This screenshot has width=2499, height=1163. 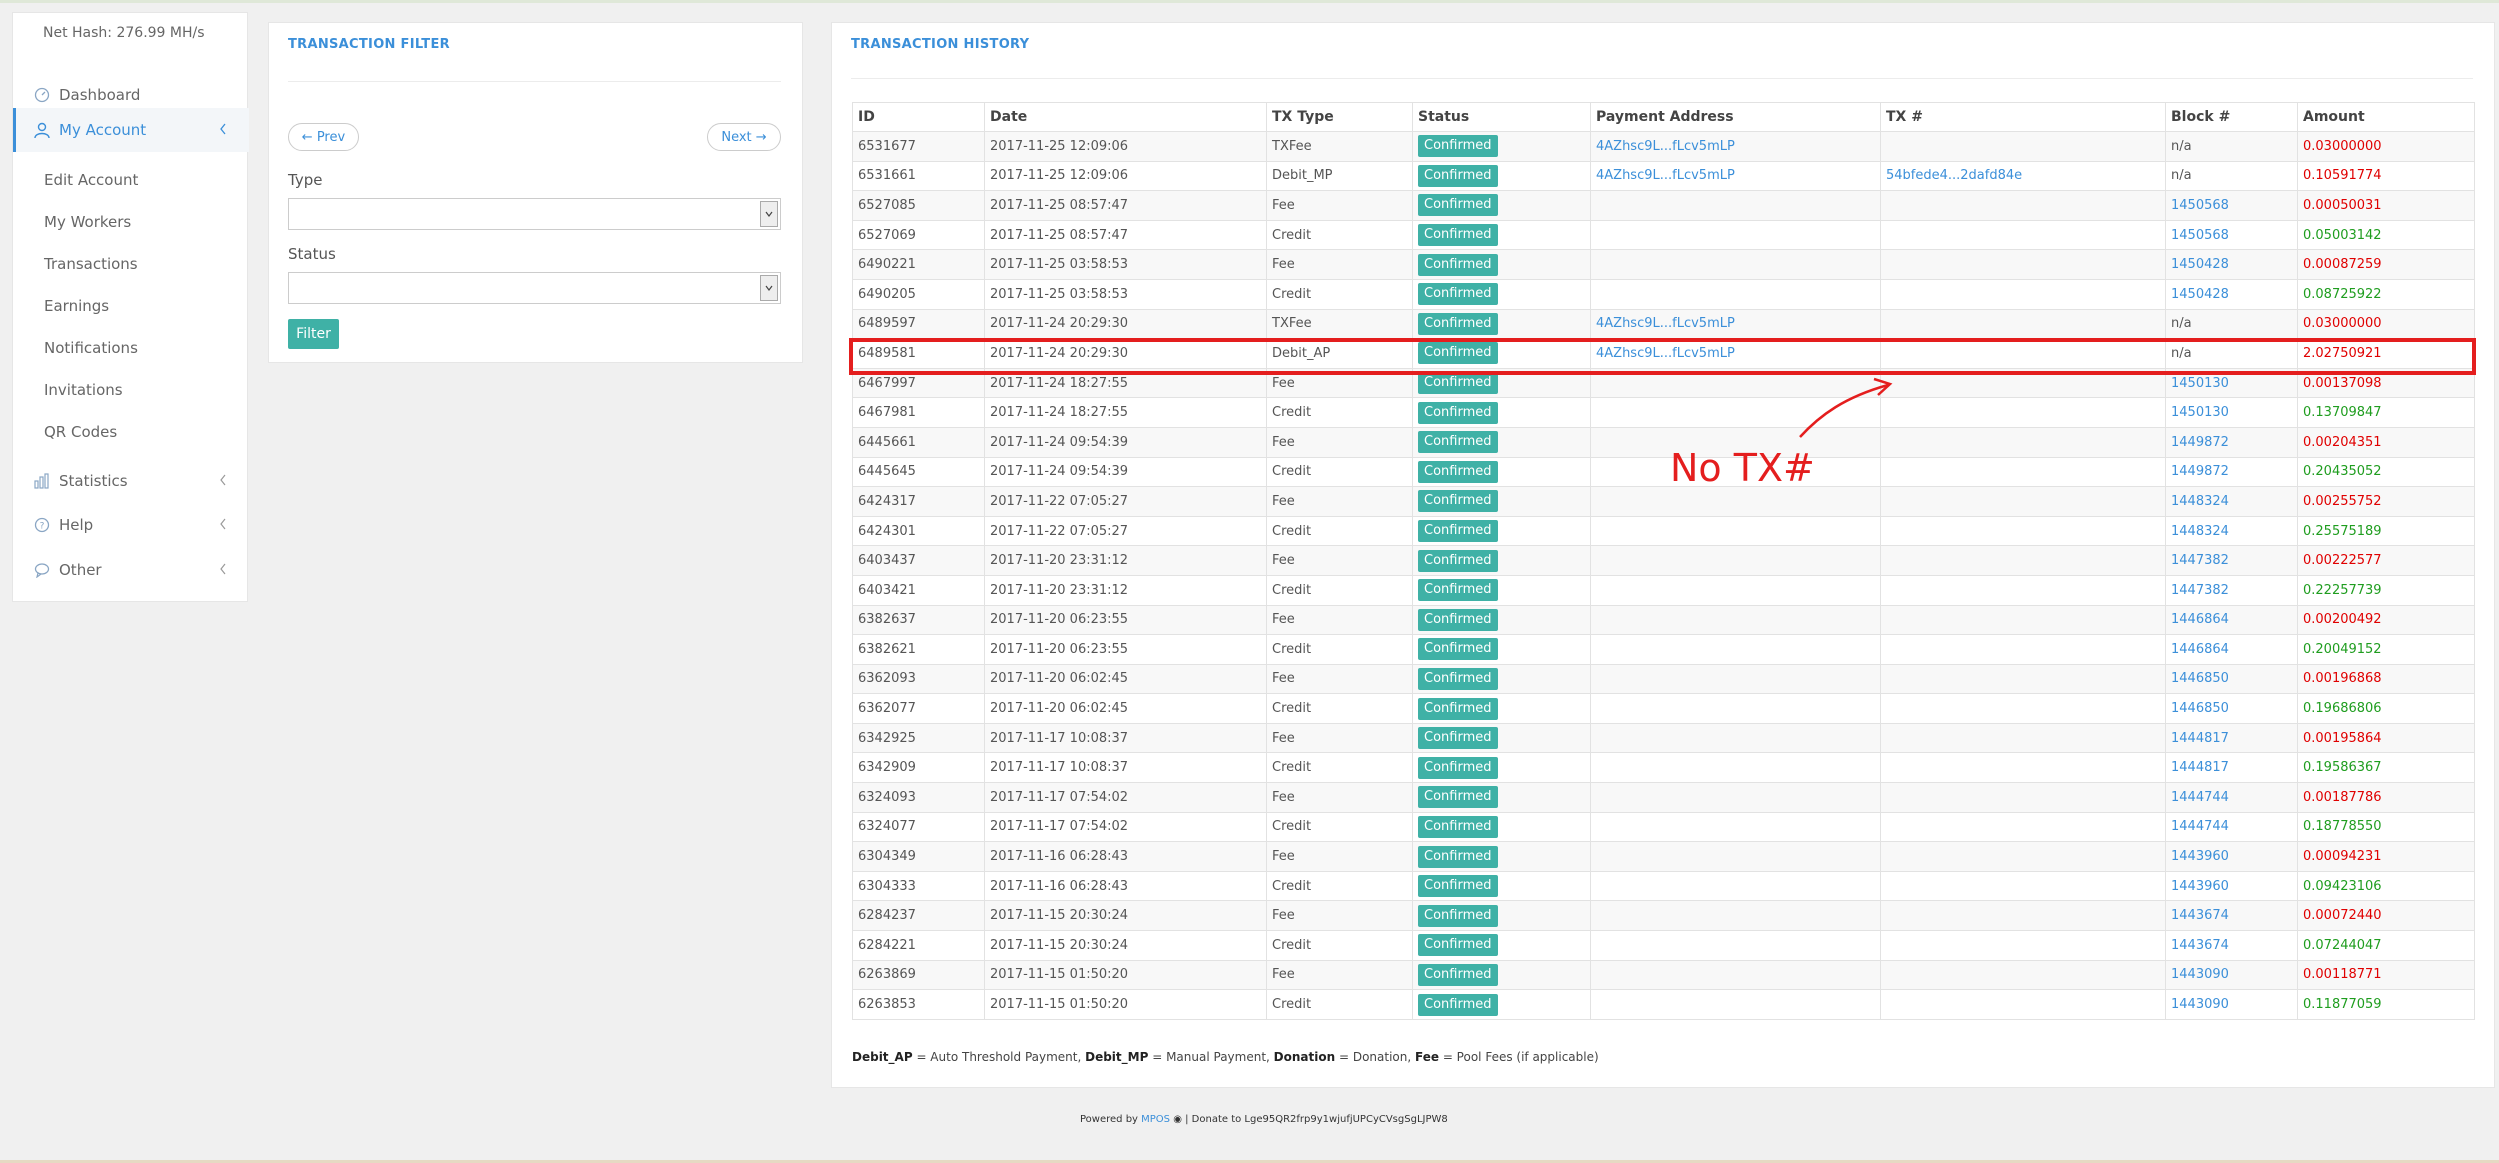 I want to click on cell-block-number: 1446864, so click(x=2231, y=649).